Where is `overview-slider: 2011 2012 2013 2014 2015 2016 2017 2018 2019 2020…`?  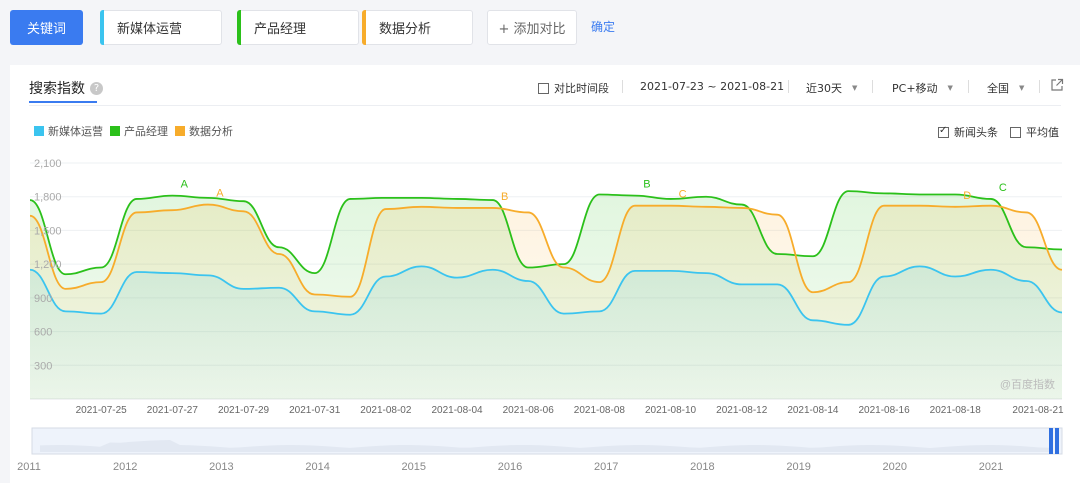
overview-slider: 2011 2012 2013 2014 2015 2016 2017 2018 2019 2020… is located at coordinates (540, 450).